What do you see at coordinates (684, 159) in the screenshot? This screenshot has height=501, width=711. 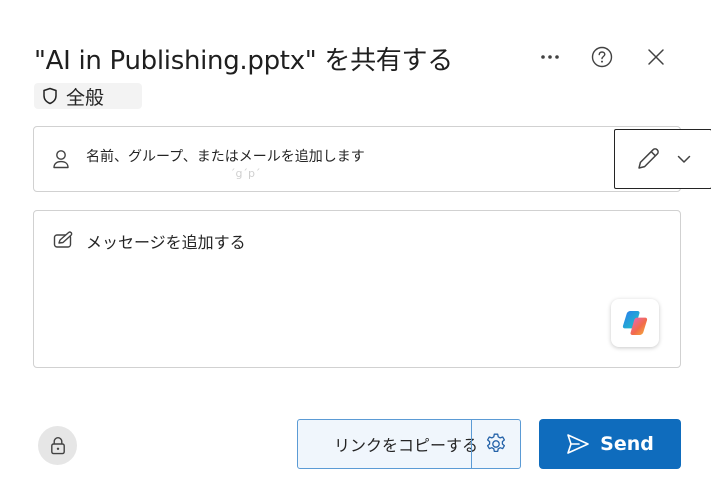 I see `chevron-down-icon` at bounding box center [684, 159].